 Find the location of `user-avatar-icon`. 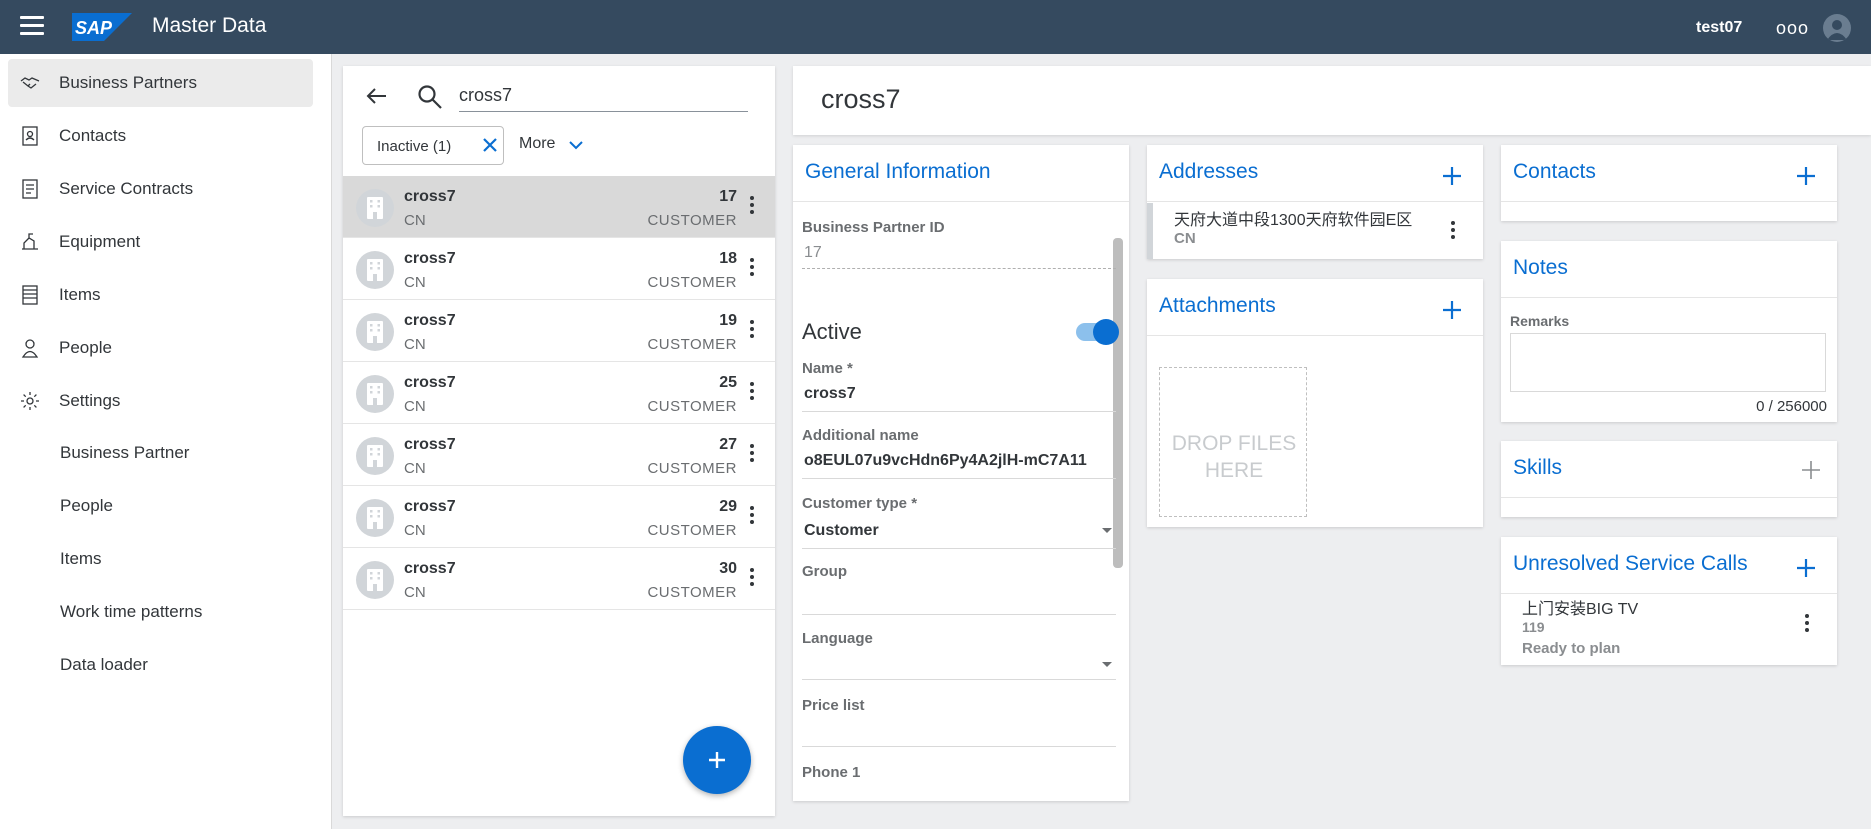

user-avatar-icon is located at coordinates (1837, 28).